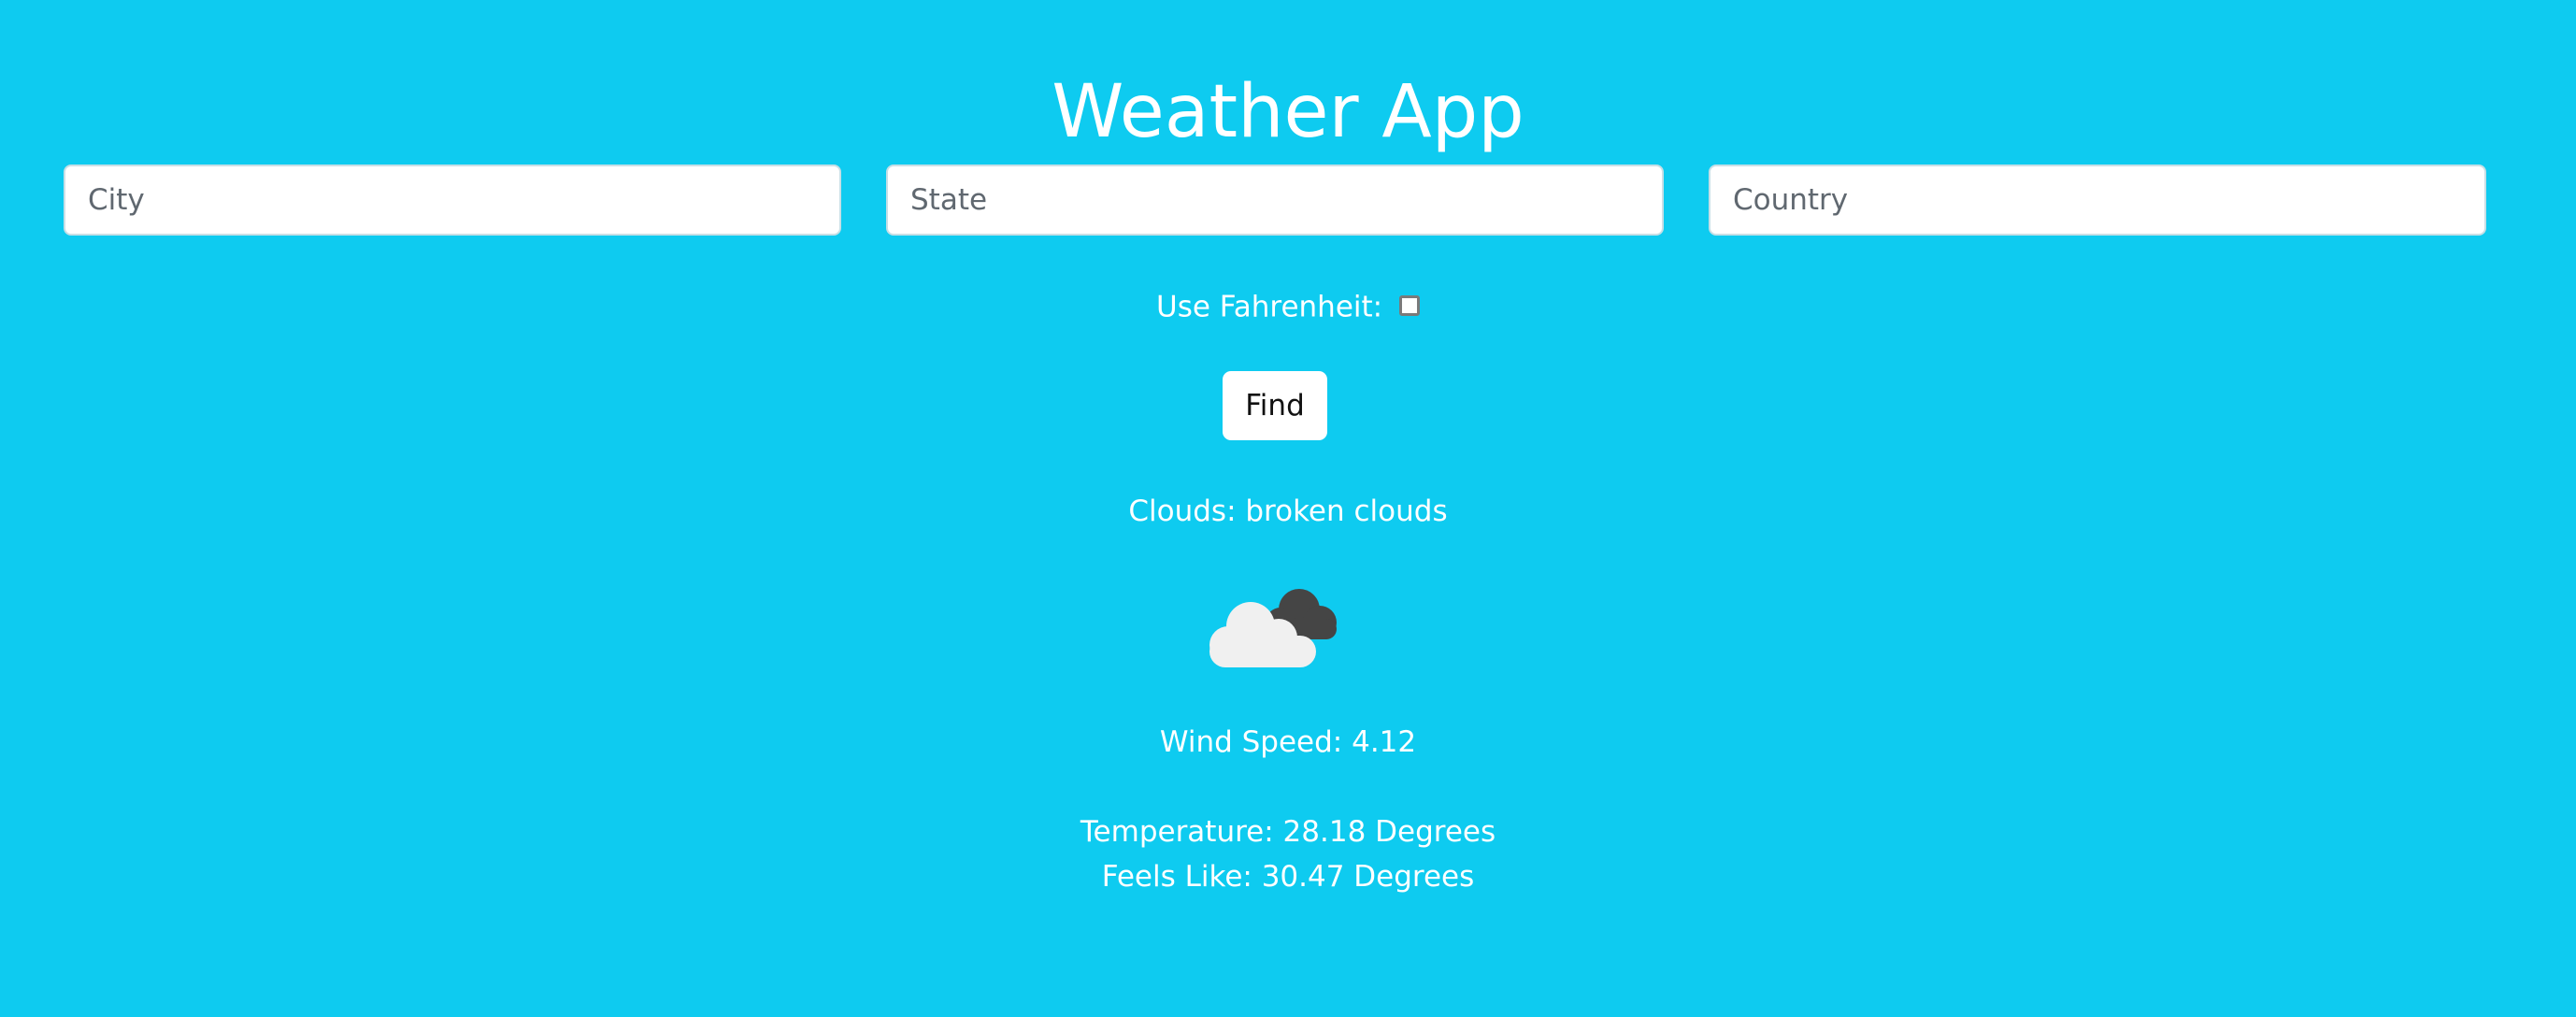 This screenshot has width=2576, height=1017. Describe the element at coordinates (2097, 200) in the screenshot. I see `country-input` at that location.